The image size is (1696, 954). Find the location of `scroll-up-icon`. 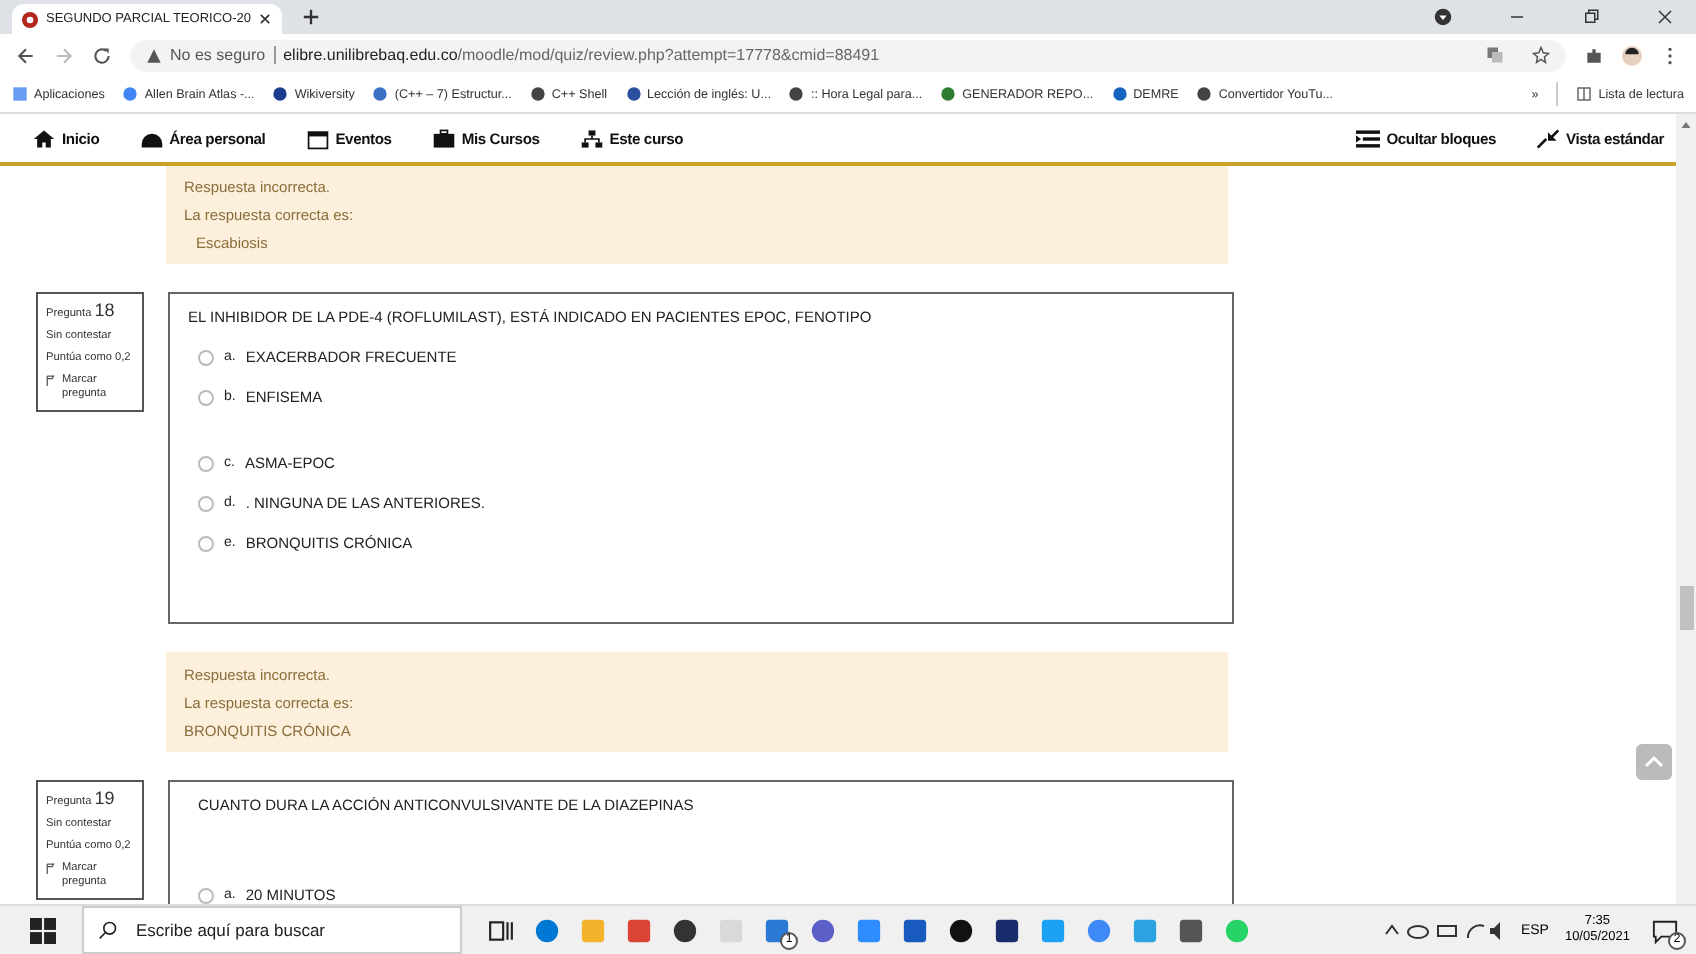

scroll-up-icon is located at coordinates (1686, 125).